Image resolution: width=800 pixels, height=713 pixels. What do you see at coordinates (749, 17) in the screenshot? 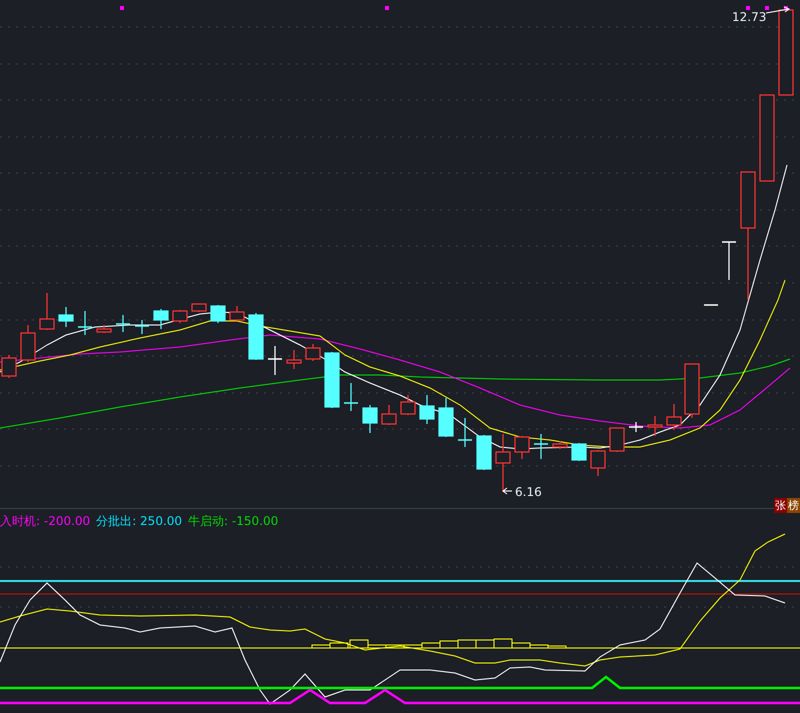
I see `high-price-label: 12.73` at bounding box center [749, 17].